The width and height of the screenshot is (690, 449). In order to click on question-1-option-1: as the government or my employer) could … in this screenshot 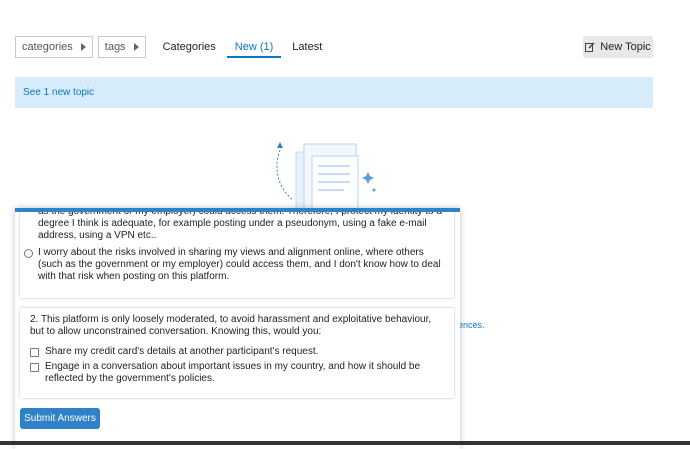, I will do `click(242, 225)`.